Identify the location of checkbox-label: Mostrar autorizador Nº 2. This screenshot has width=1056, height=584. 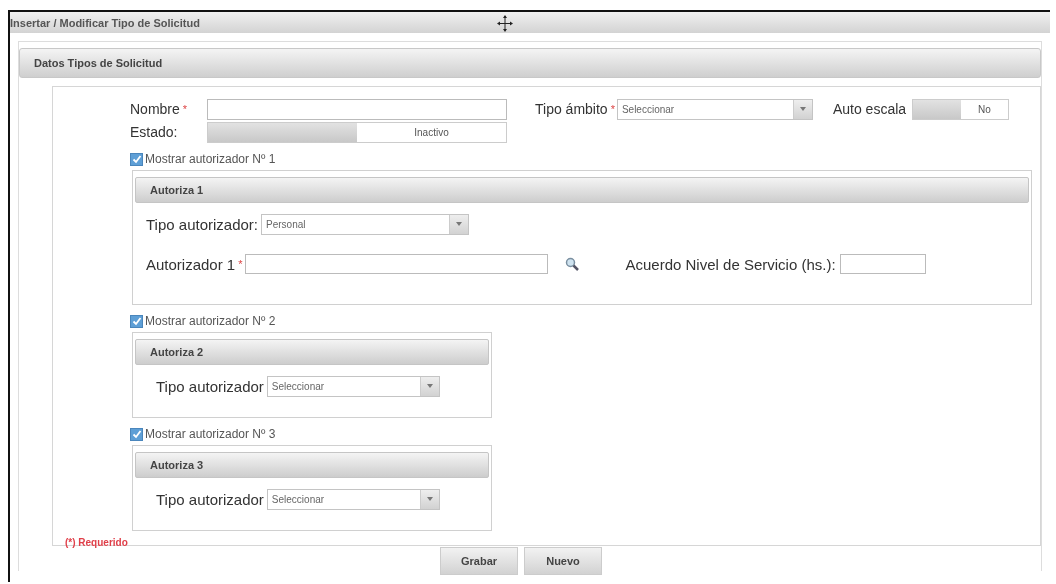
(210, 321).